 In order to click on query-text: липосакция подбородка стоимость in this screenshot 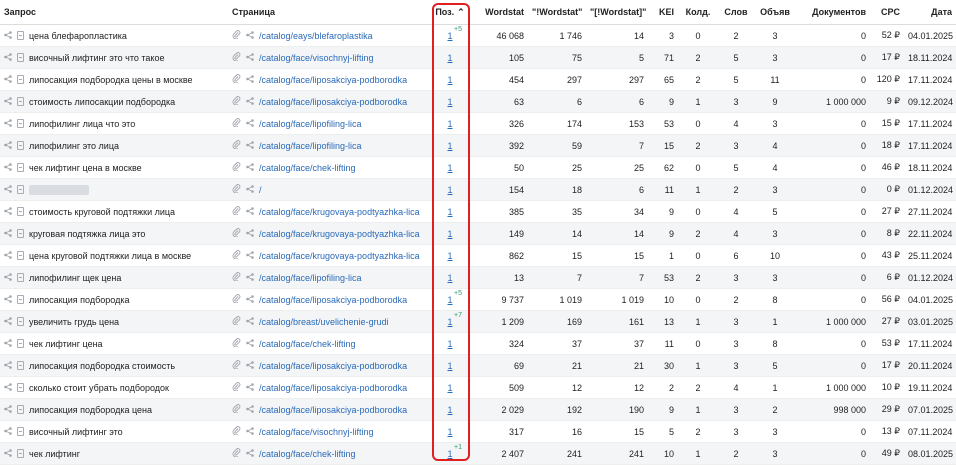, I will do `click(102, 366)`.